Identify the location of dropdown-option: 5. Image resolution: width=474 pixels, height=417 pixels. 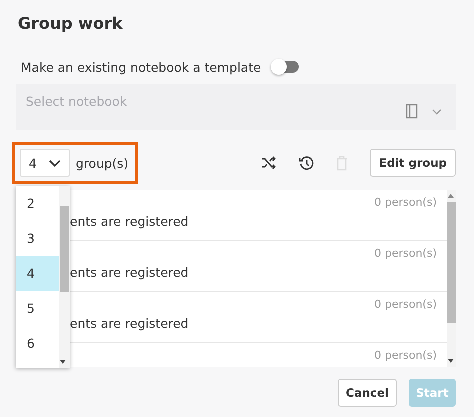
(37, 308).